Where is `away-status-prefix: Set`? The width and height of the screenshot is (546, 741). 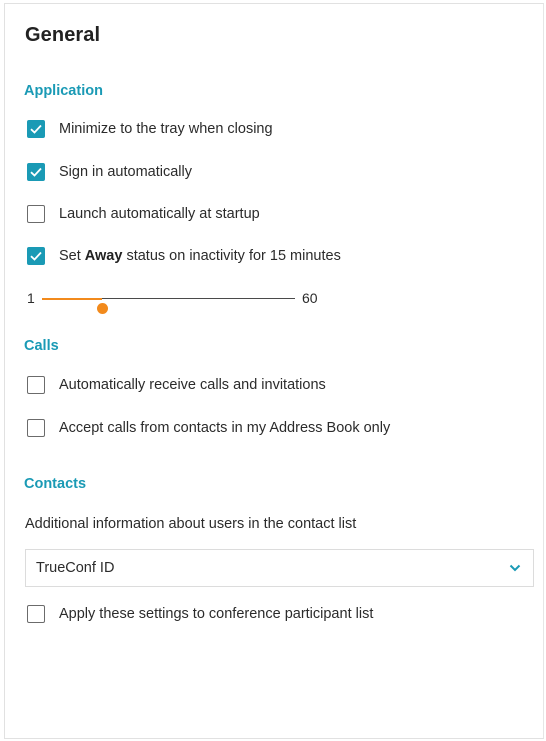 away-status-prefix: Set is located at coordinates (72, 256).